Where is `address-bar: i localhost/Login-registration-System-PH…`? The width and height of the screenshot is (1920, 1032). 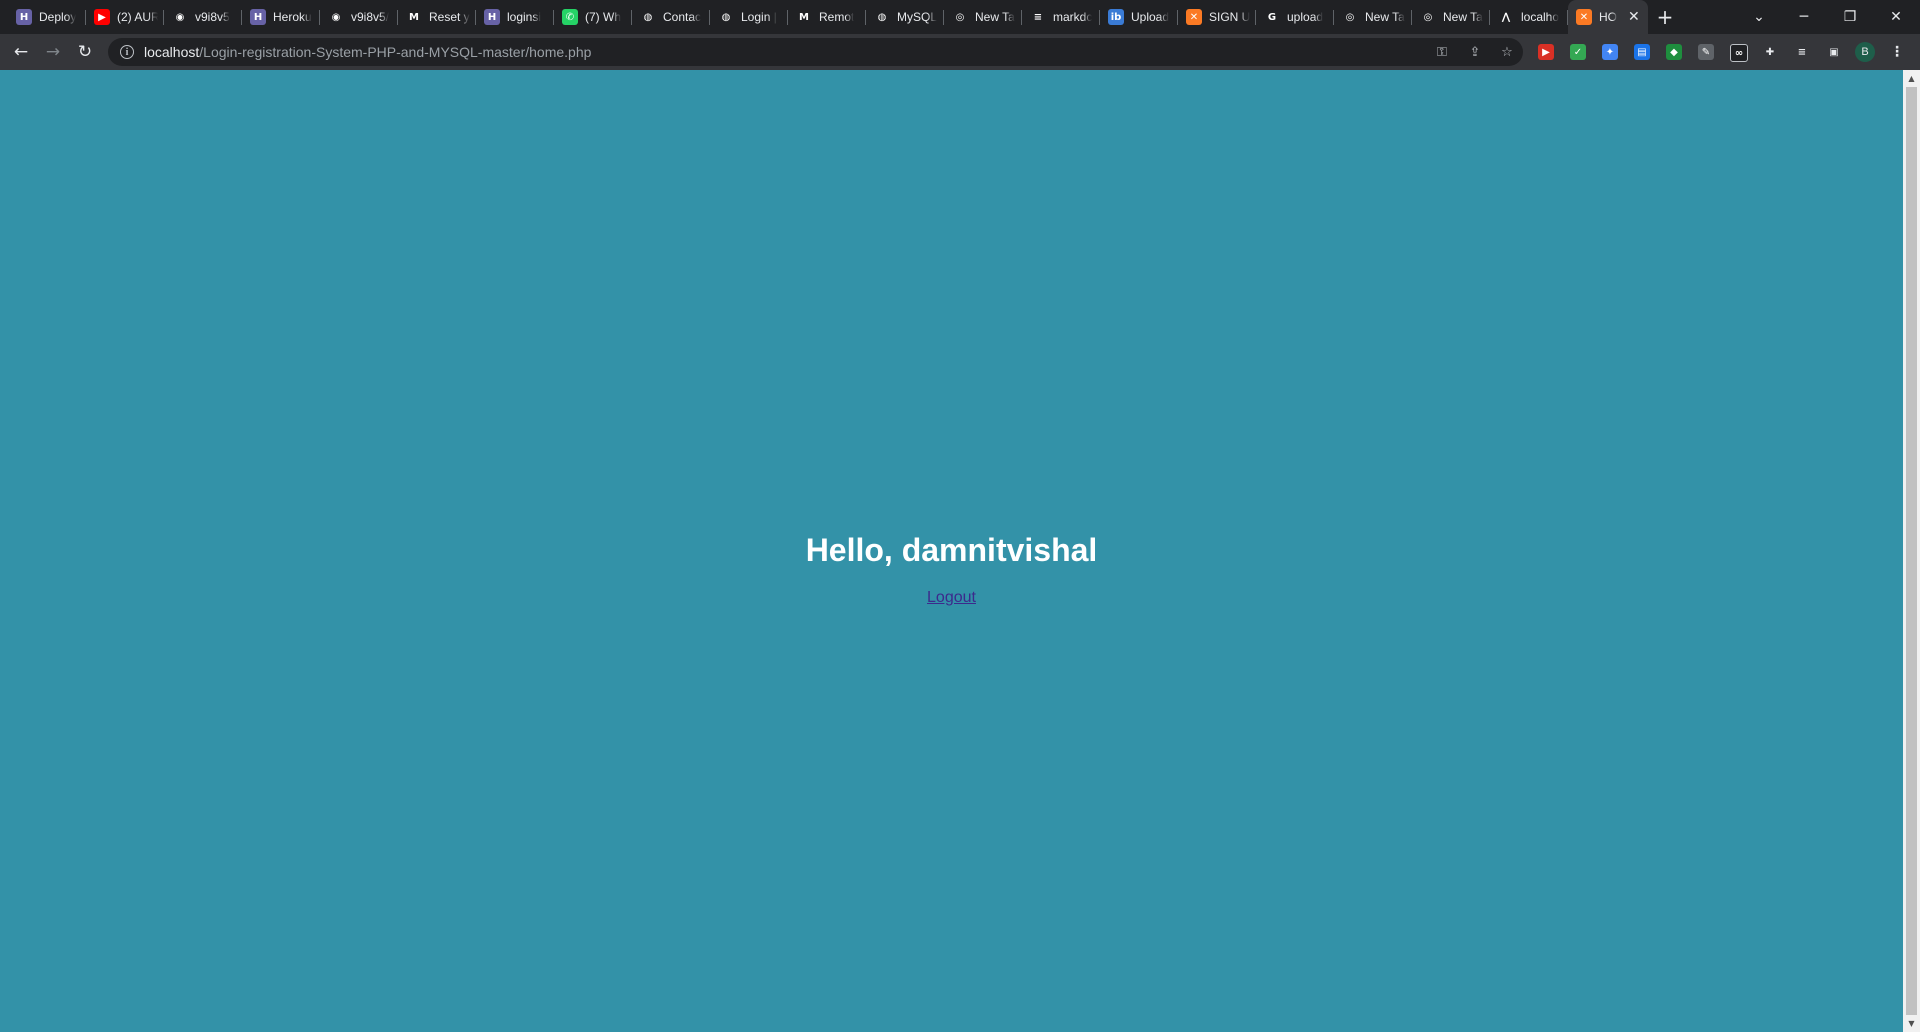
address-bar: i localhost/Login-registration-System-PH… is located at coordinates (815, 52).